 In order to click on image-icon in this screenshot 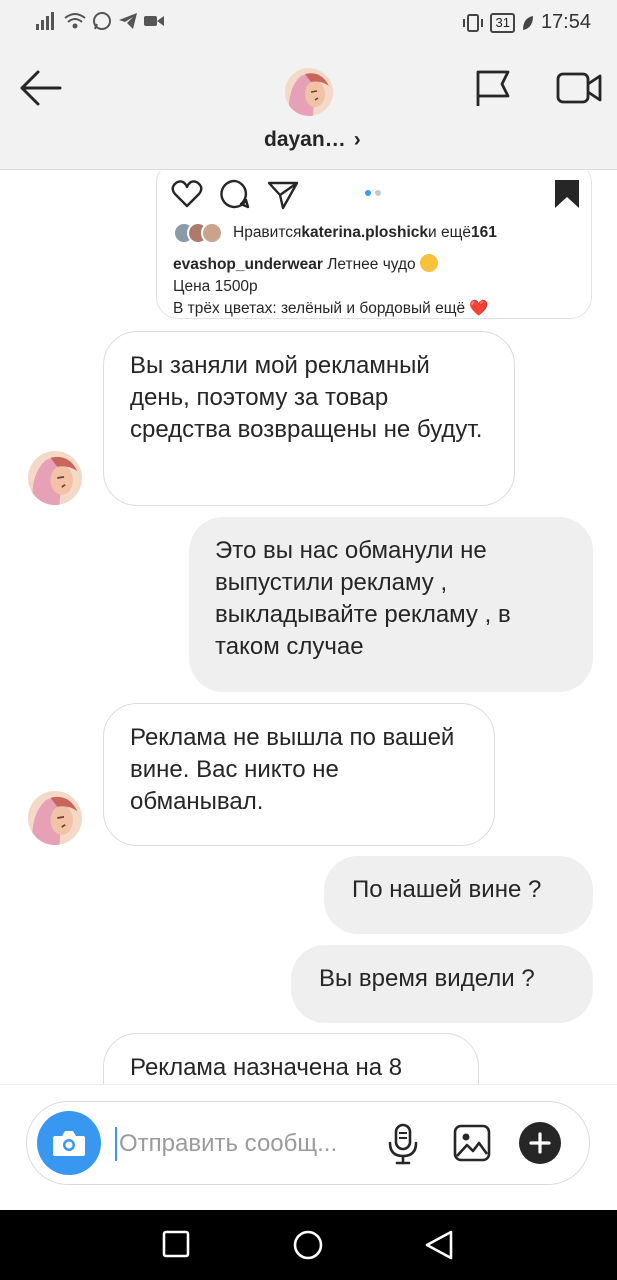, I will do `click(472, 1143)`.